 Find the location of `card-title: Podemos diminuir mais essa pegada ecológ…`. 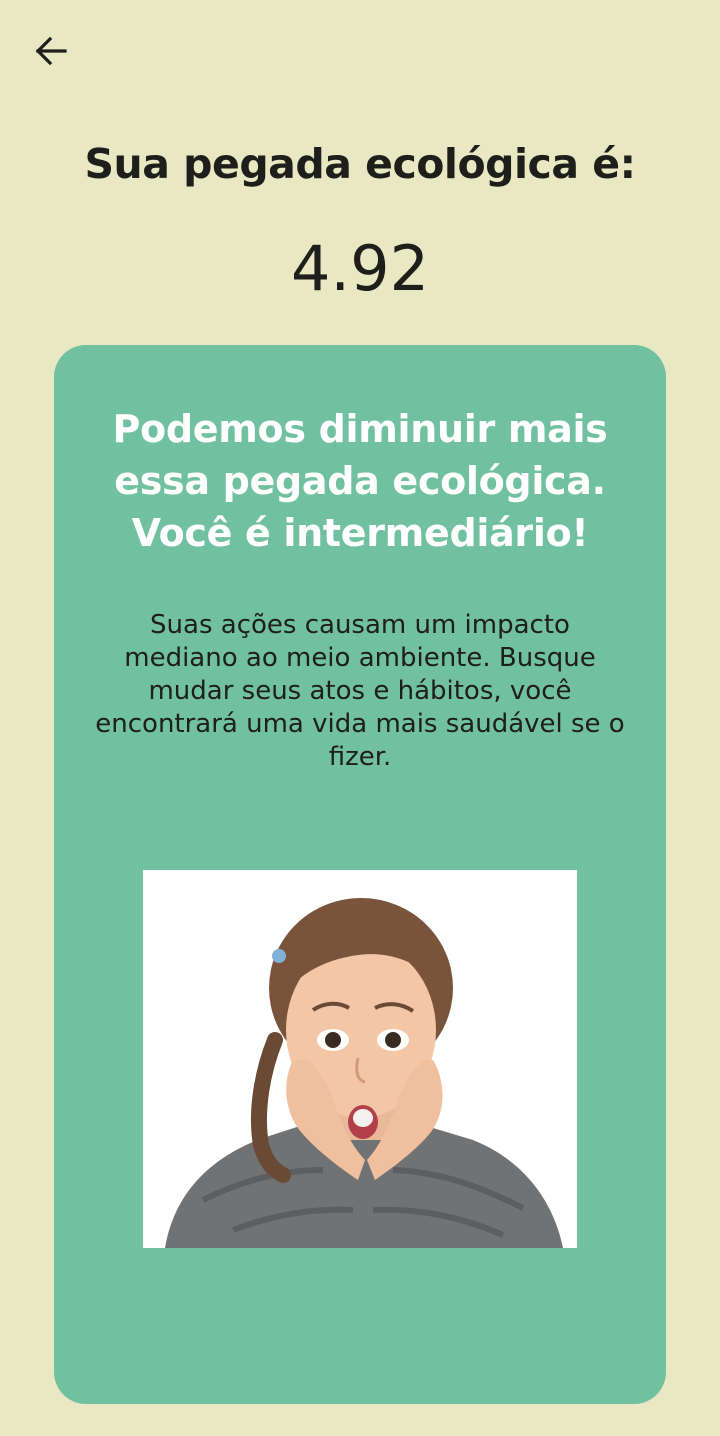

card-title: Podemos diminuir mais essa pegada ecológ… is located at coordinates (360, 481).